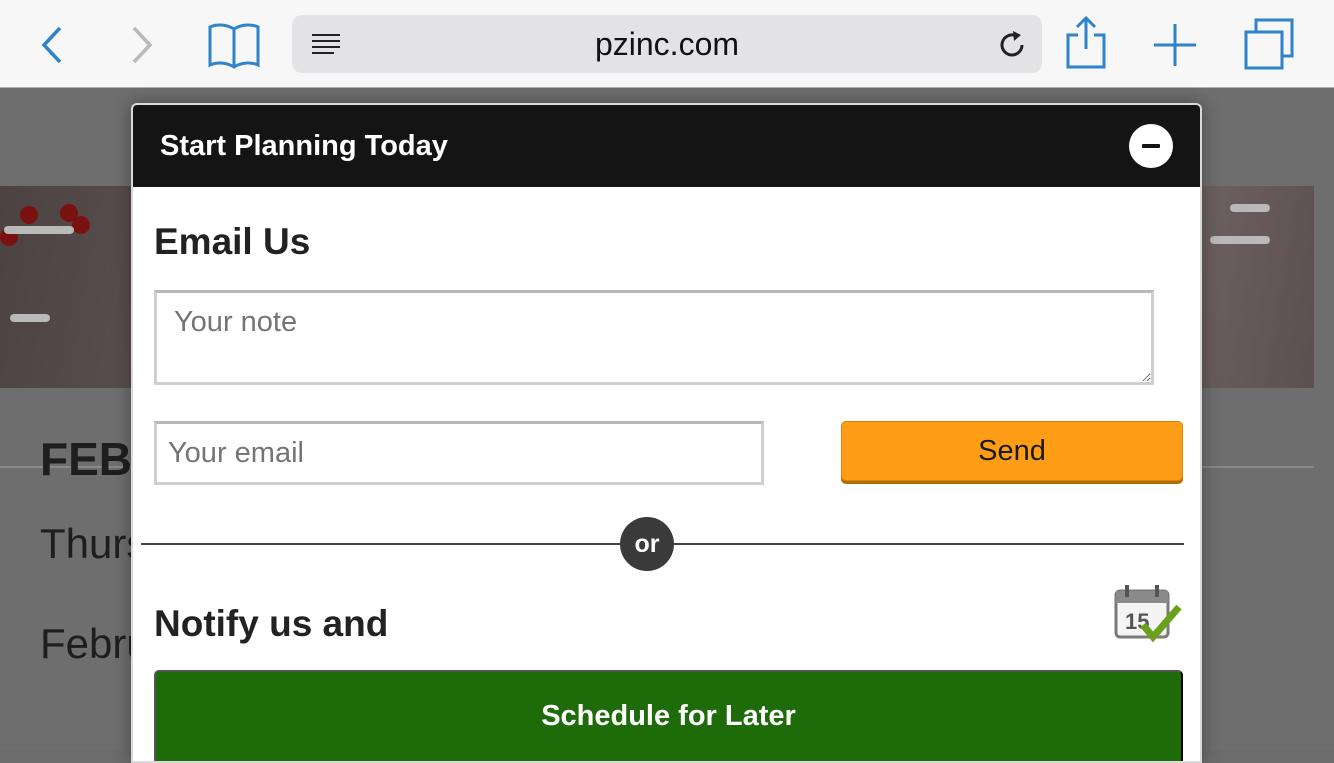 This screenshot has width=1334, height=763. I want to click on address-bar: pzinc.com, so click(667, 44).